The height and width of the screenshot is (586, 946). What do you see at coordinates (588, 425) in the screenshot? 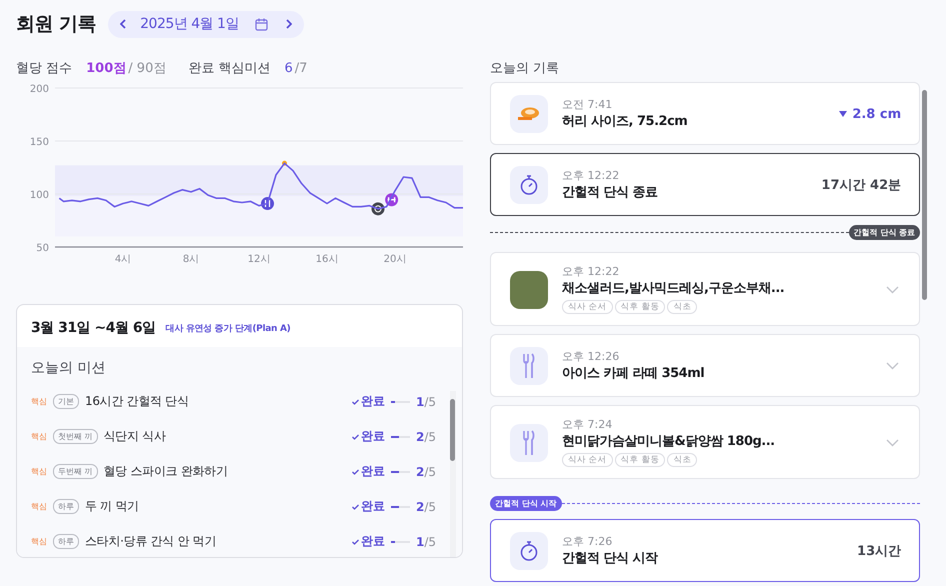
I see `record-time: 오후 7:24` at bounding box center [588, 425].